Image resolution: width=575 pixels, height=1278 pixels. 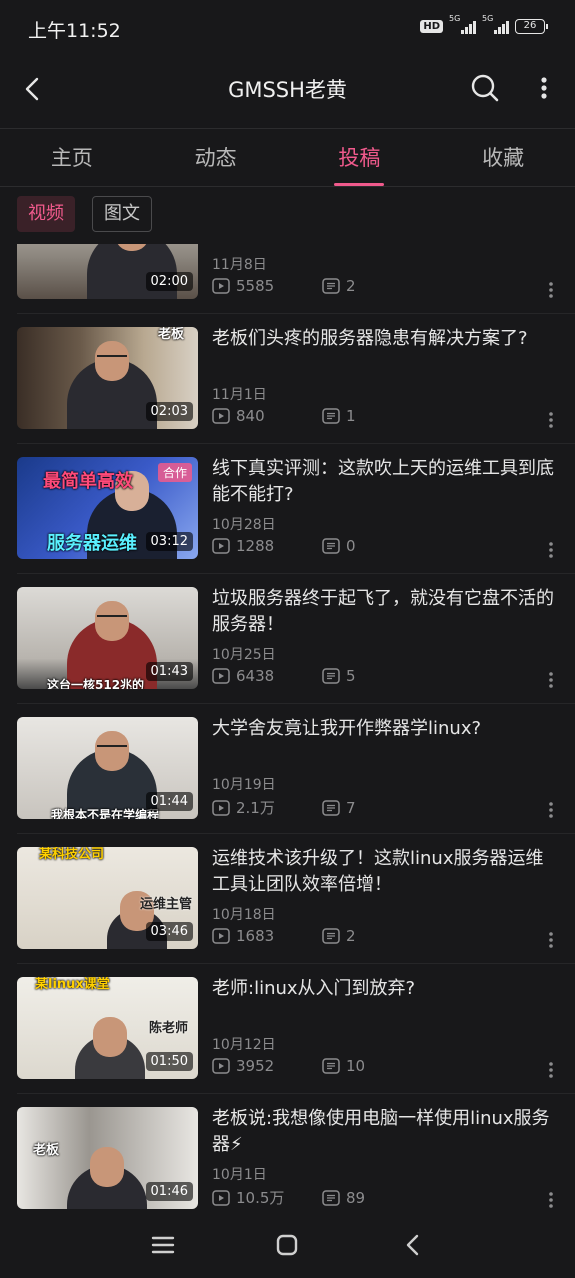 I want to click on hd-icon: HD, so click(x=431, y=26).